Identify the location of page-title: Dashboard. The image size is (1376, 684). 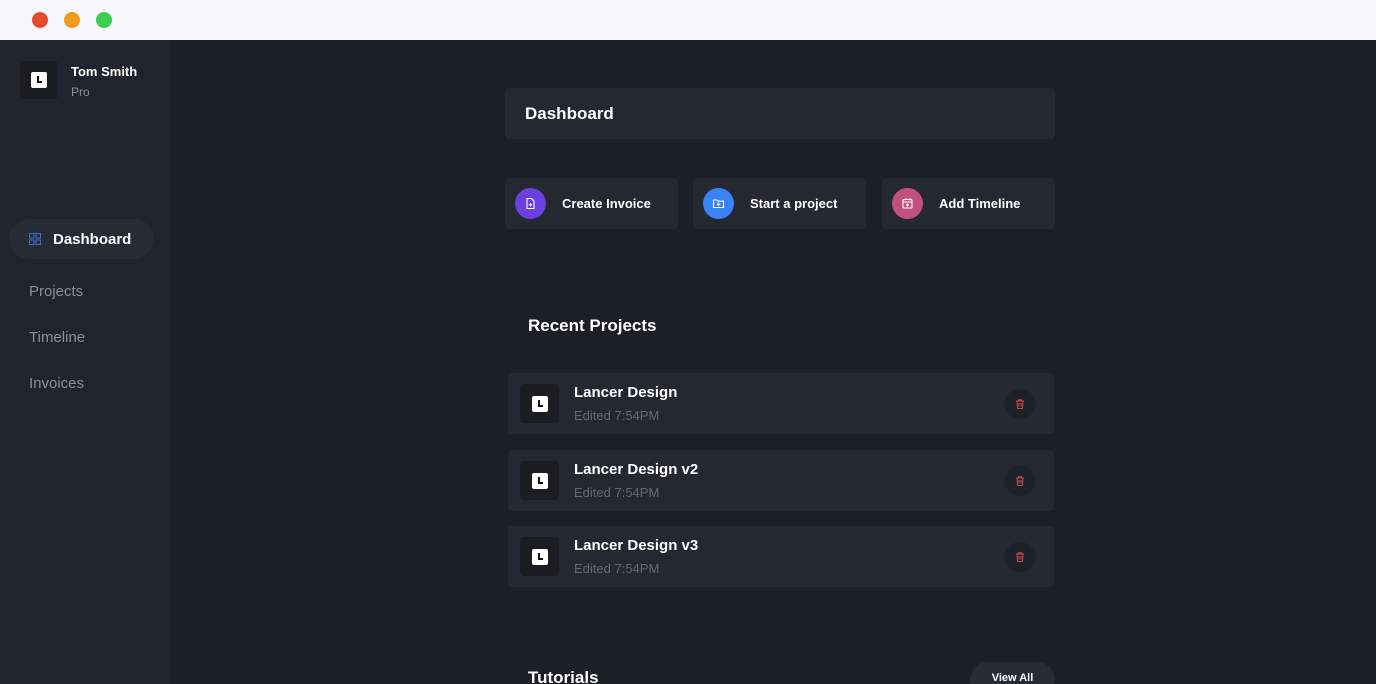
(569, 113).